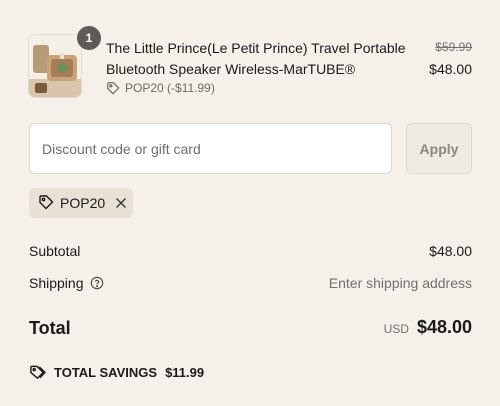  What do you see at coordinates (89, 38) in the screenshot?
I see `quantity-badge: 1` at bounding box center [89, 38].